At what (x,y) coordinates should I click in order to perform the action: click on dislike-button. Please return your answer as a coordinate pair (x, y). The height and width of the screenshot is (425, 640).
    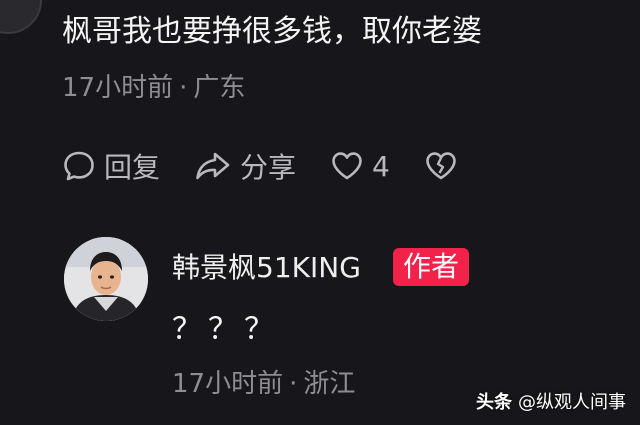
    Looking at the image, I should click on (441, 166).